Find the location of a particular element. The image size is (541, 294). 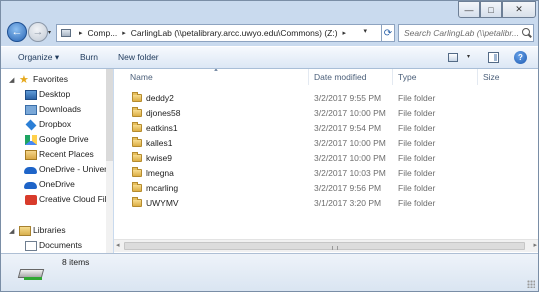

view-options-dropdown-icon: ▾ is located at coordinates (468, 56).